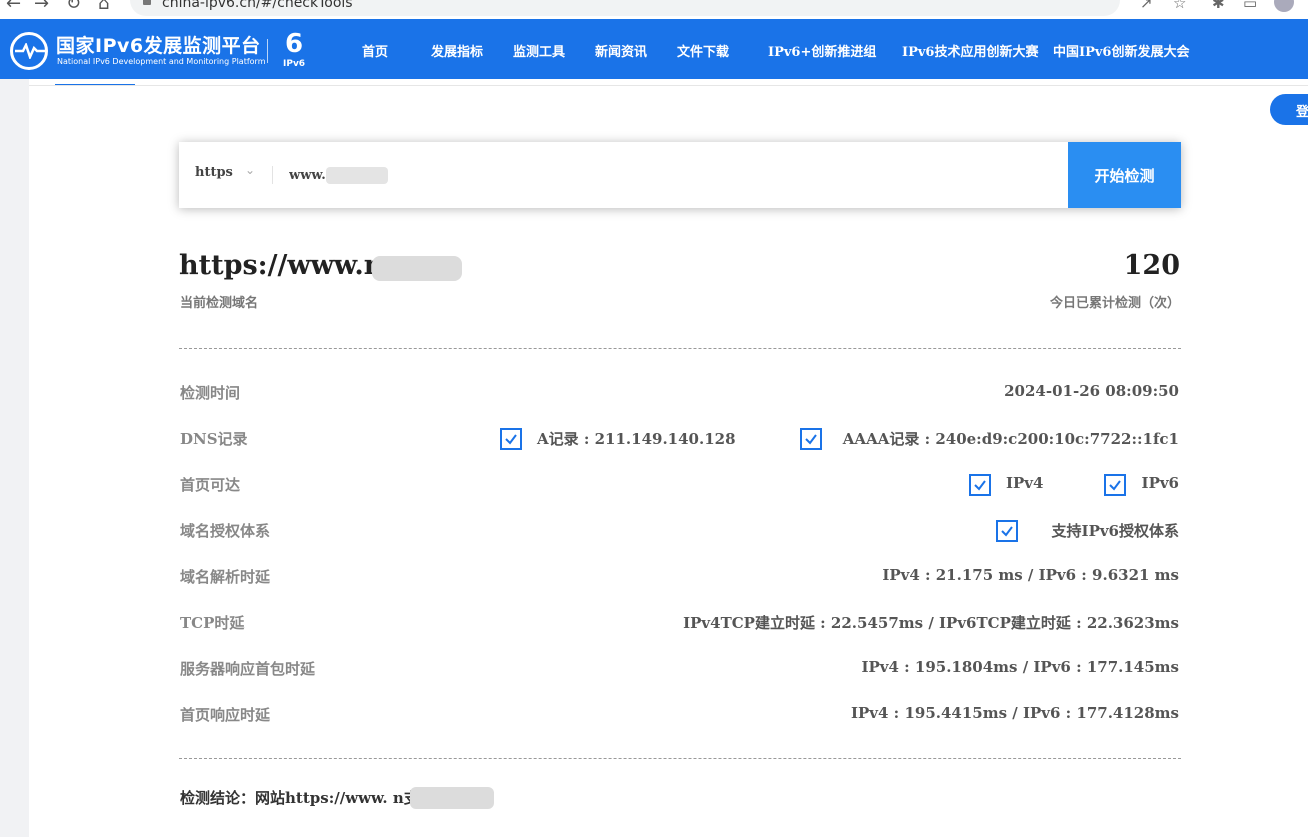  Describe the element at coordinates (1250, 6) in the screenshot. I see `split-icon: ▭` at that location.